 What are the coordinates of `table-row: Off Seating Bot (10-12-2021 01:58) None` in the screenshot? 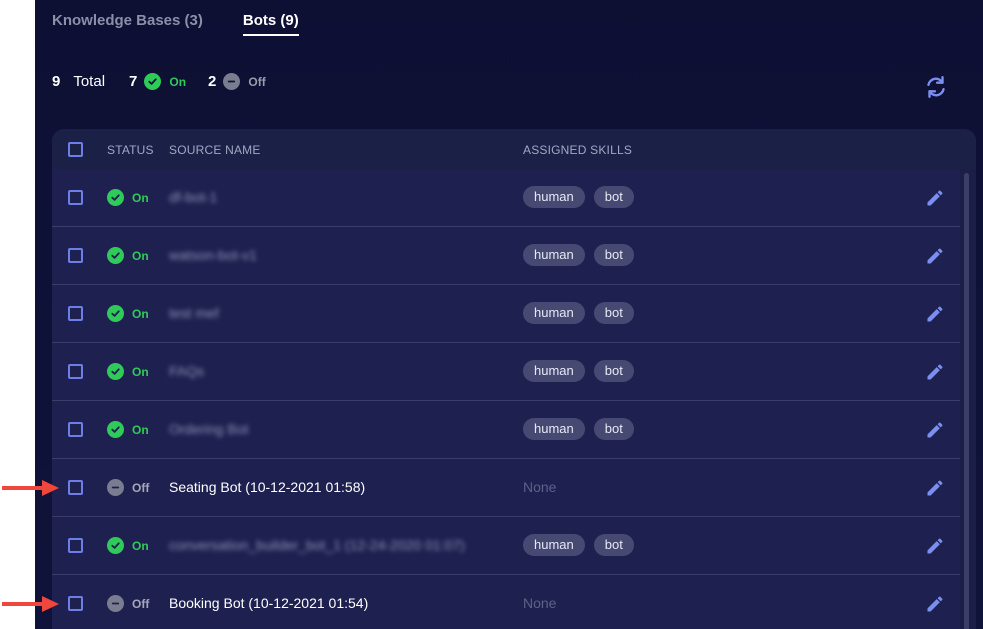 It's located at (506, 488).